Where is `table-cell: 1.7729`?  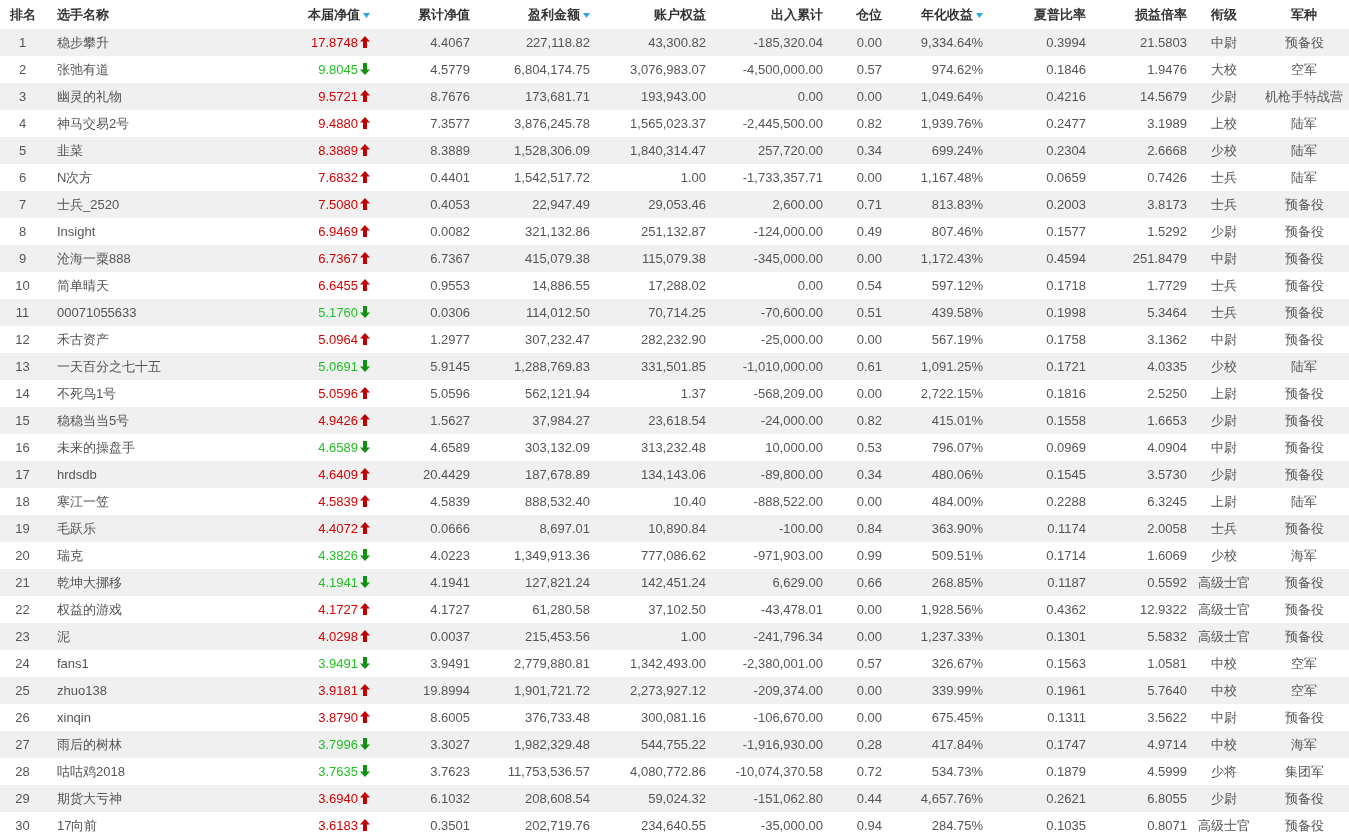
table-cell: 1.7729 is located at coordinates (1167, 285).